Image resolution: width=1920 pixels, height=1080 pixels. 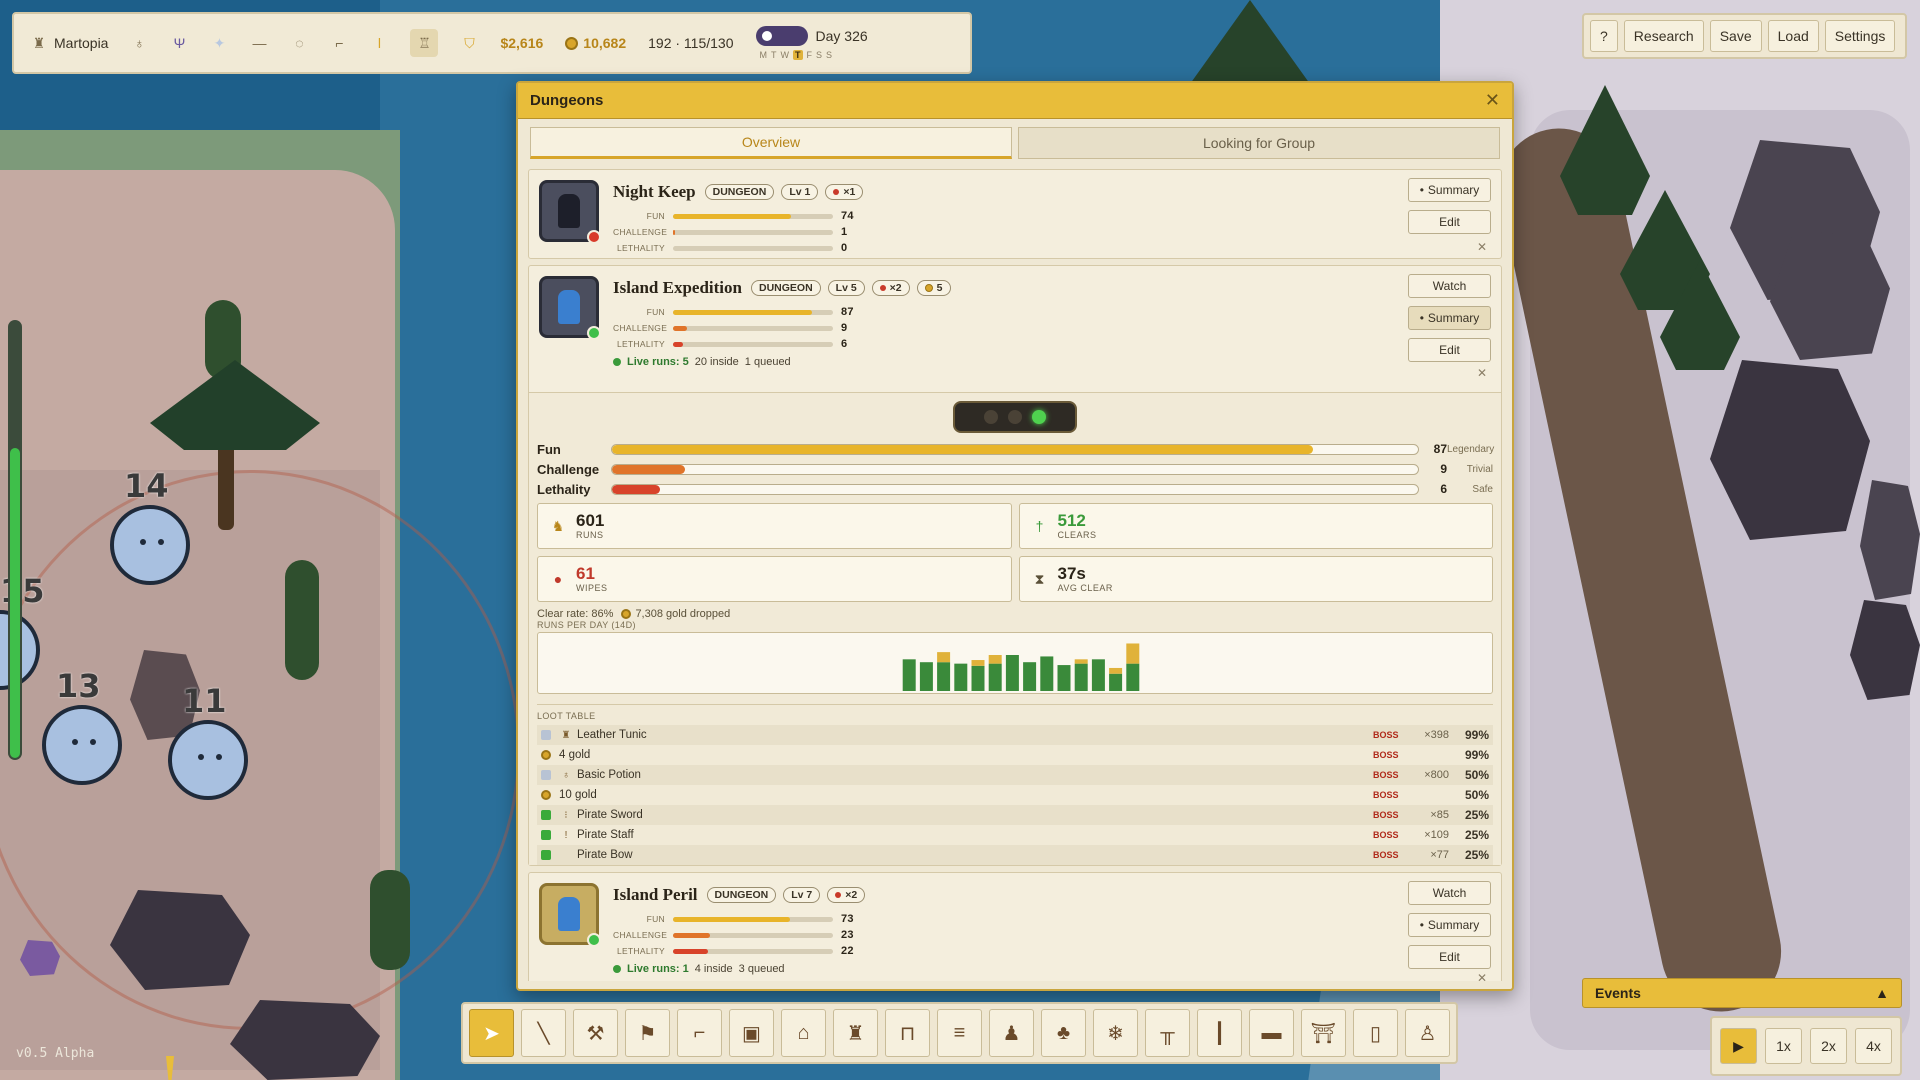 I want to click on hammer-icon: ⚒, so click(x=595, y=1033).